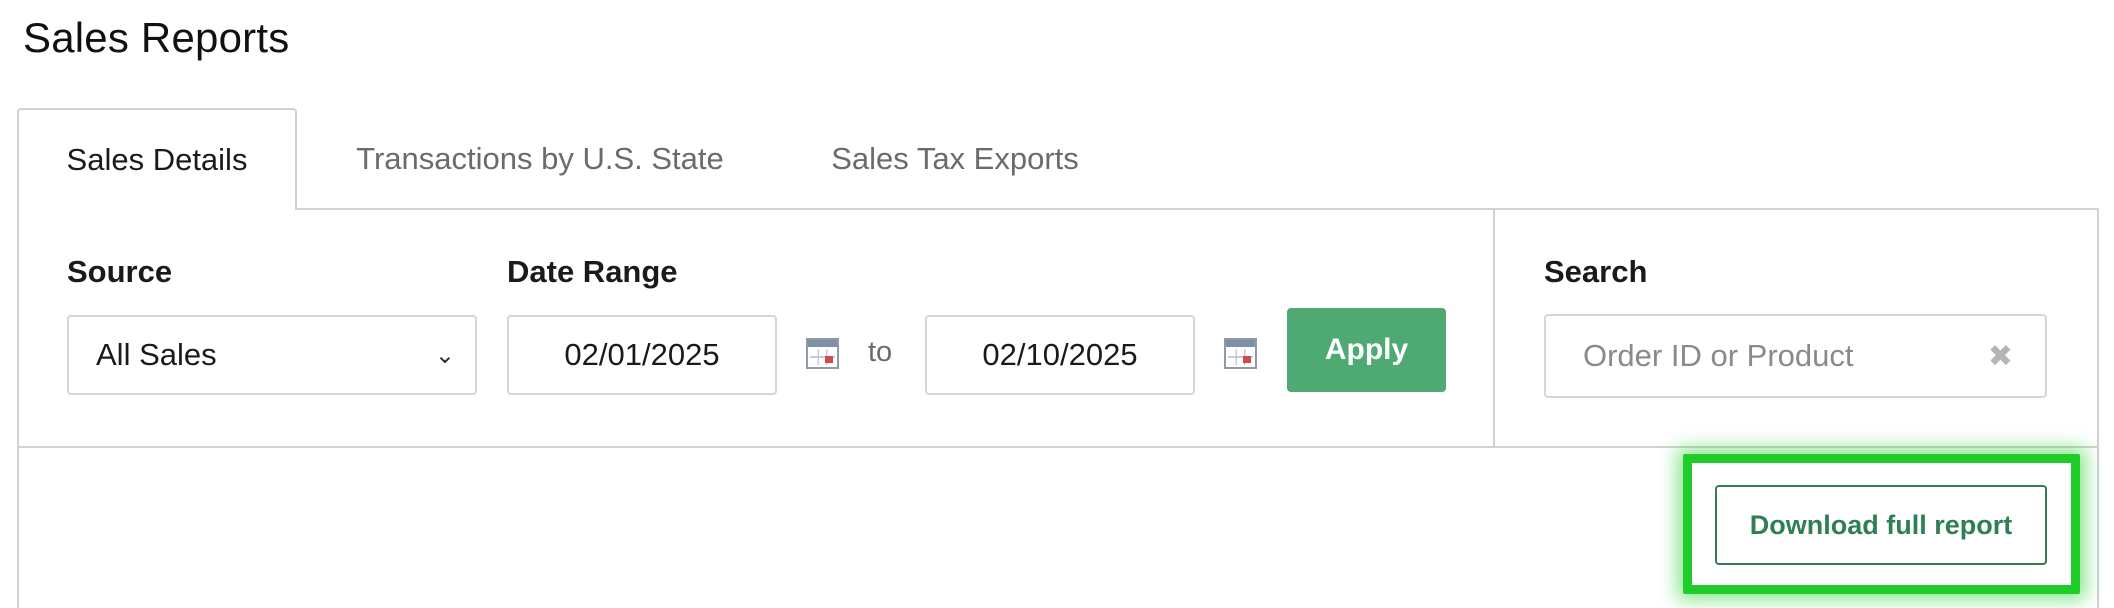 The height and width of the screenshot is (608, 2114). What do you see at coordinates (156, 37) in the screenshot?
I see `page-title: Sales Reports` at bounding box center [156, 37].